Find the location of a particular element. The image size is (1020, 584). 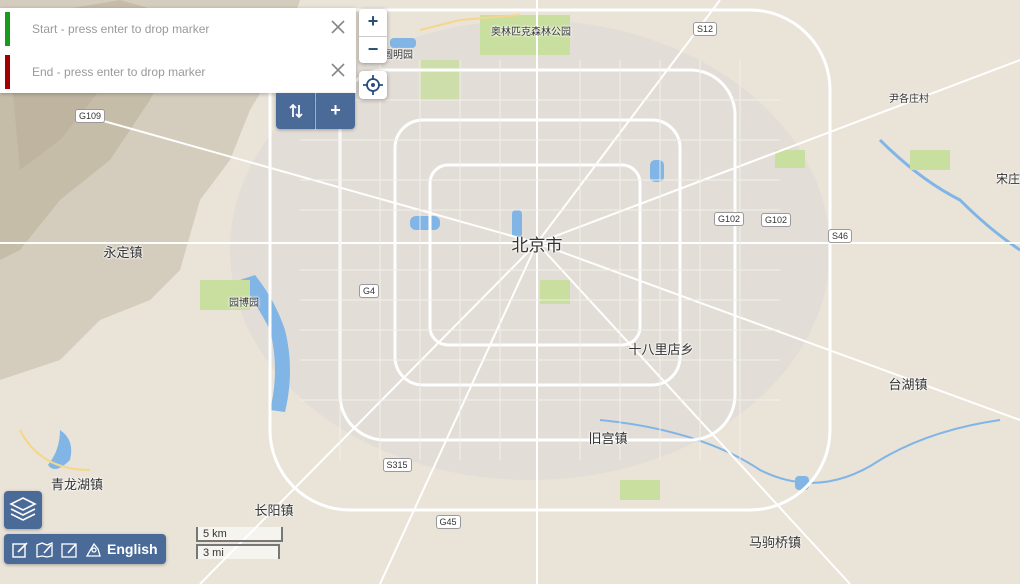

swap-vertical-icon is located at coordinates (295, 111).